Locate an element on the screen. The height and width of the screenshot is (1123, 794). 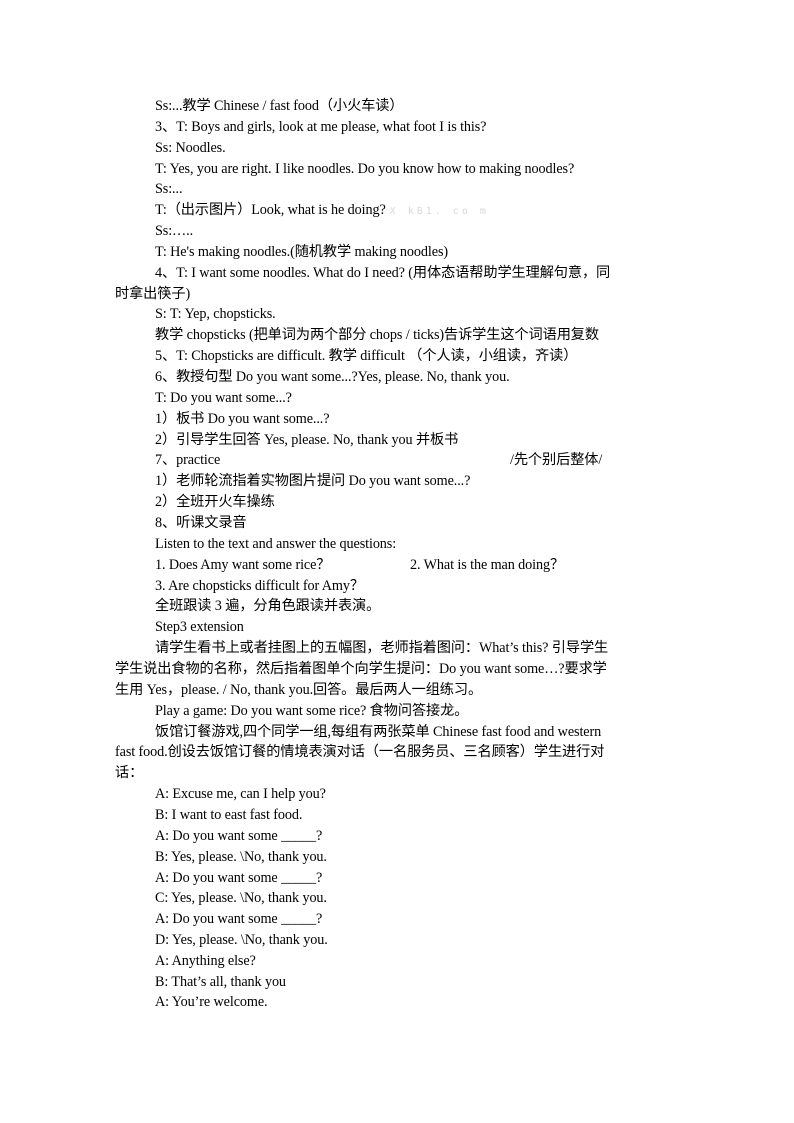
text-line: 2）引导学生回答 Yes, please. No, thank you 并板书 is located at coordinates (307, 440).